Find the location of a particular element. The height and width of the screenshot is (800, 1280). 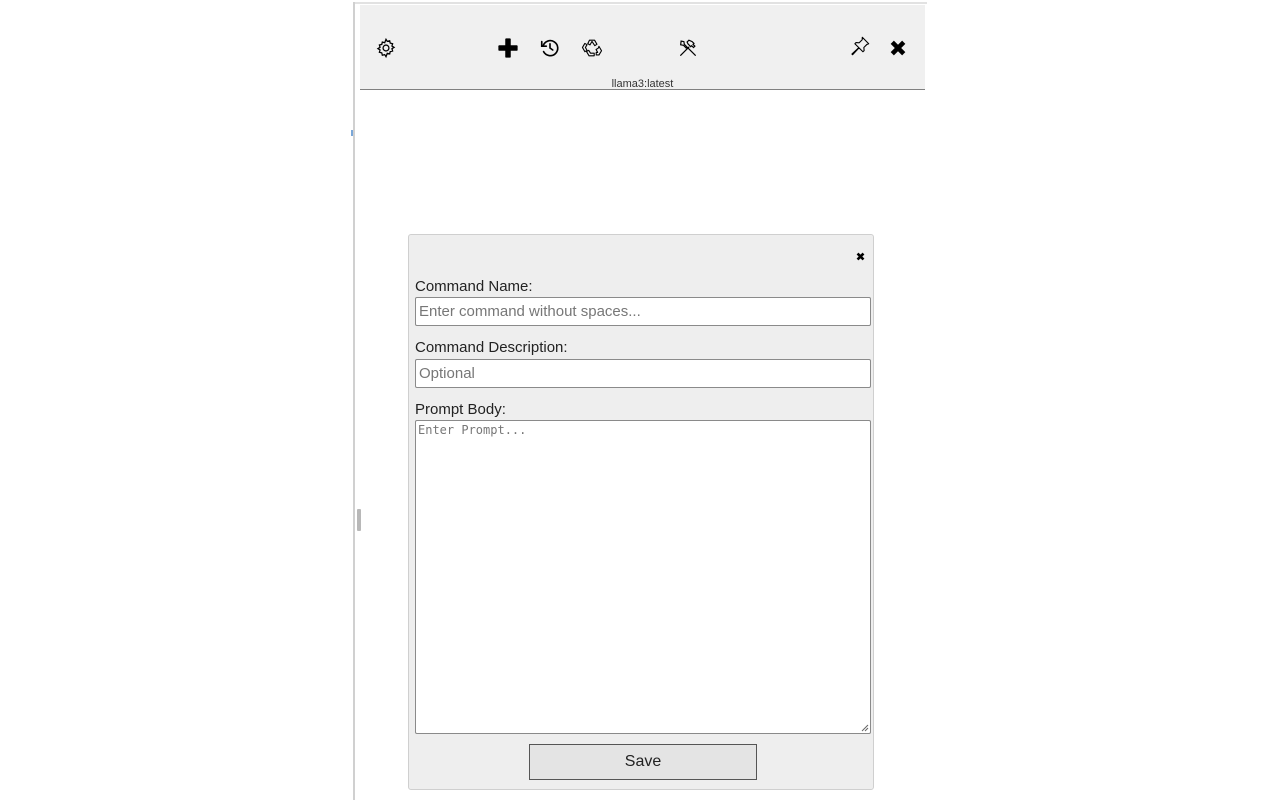

prompt-body-textarea is located at coordinates (643, 577).